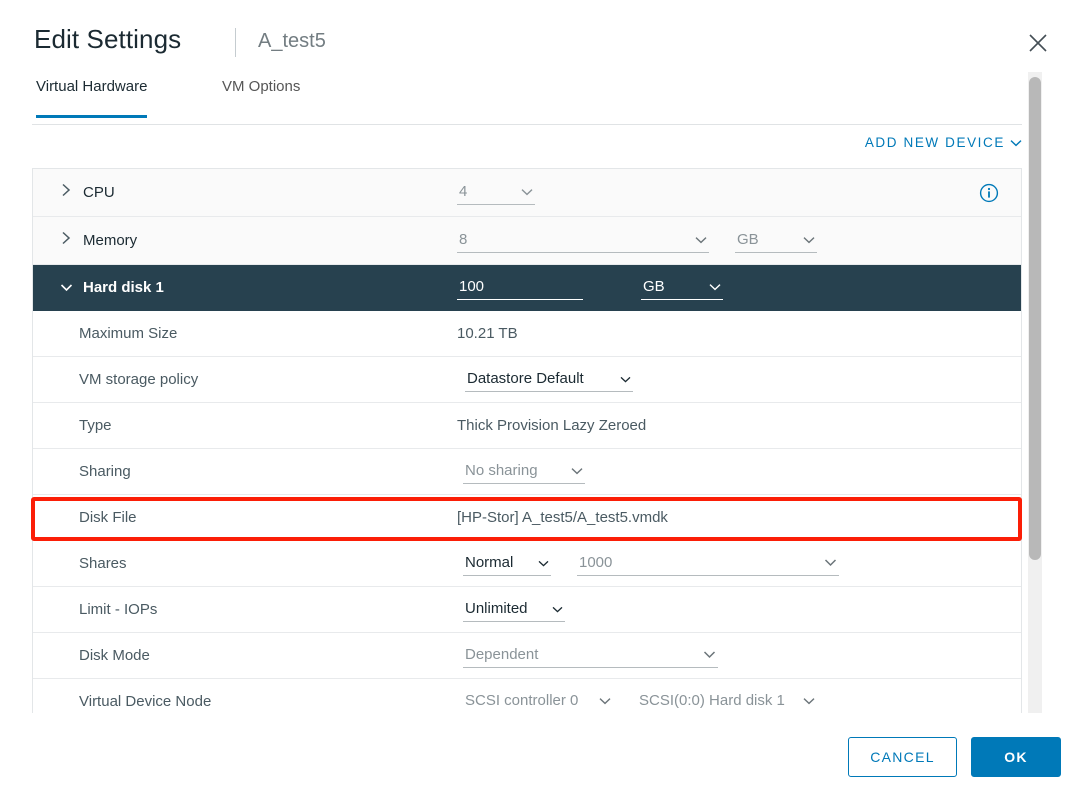  I want to click on virtual-device-controller-select: SCSI controller 0, so click(538, 701).